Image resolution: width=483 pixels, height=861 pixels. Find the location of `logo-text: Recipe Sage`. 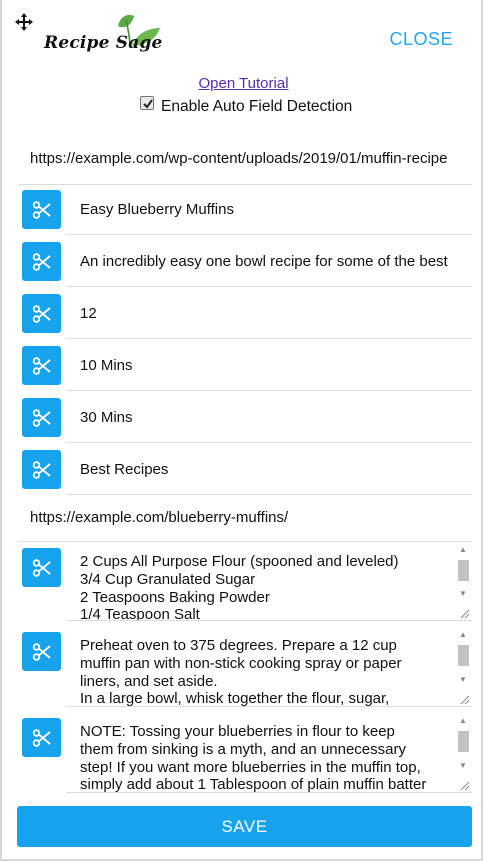

logo-text: Recipe Sage is located at coordinates (103, 43).